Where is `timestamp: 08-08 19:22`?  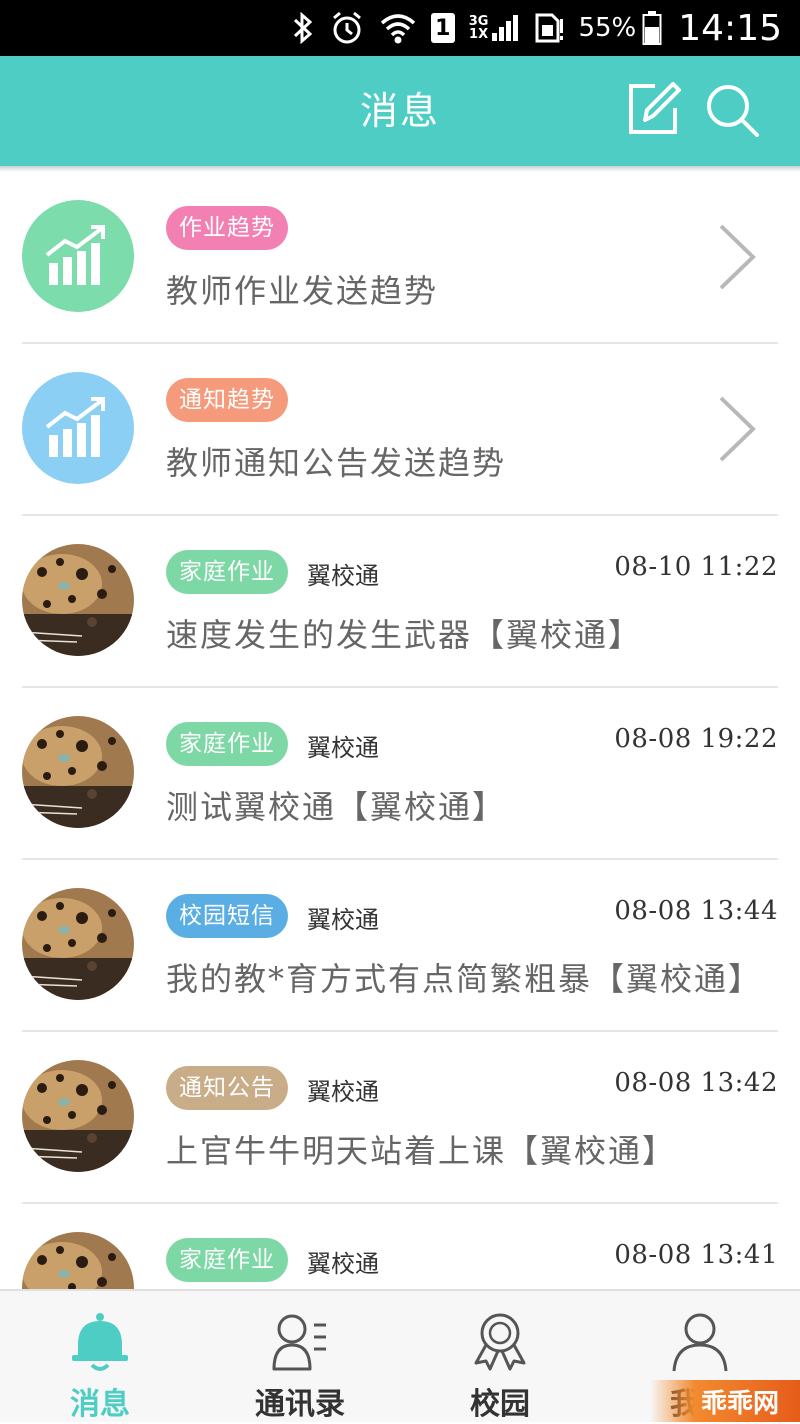
timestamp: 08-08 19:22 is located at coordinates (696, 739).